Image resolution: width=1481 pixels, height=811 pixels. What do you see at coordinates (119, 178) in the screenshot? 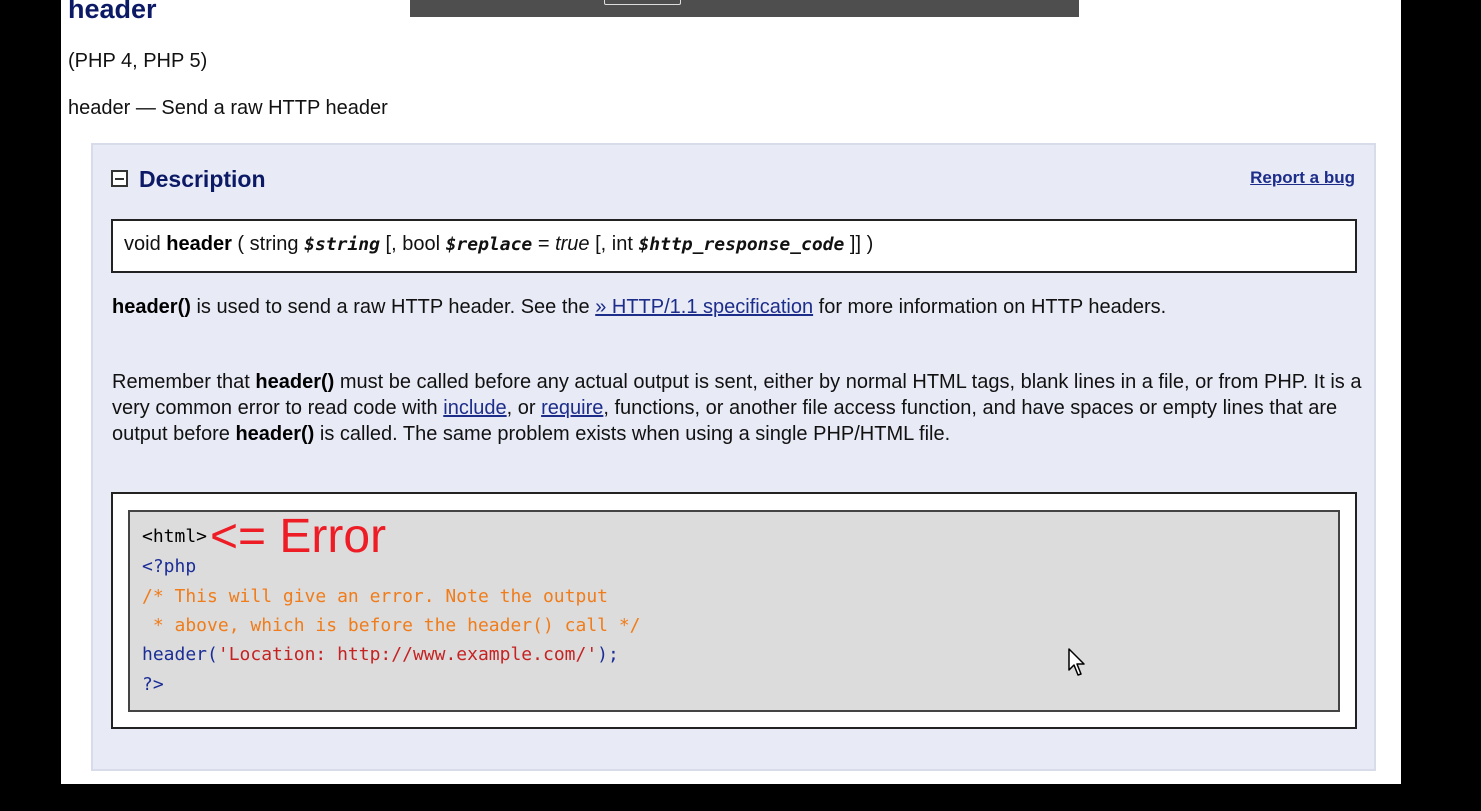
I see `collapse-toggle-icon` at bounding box center [119, 178].